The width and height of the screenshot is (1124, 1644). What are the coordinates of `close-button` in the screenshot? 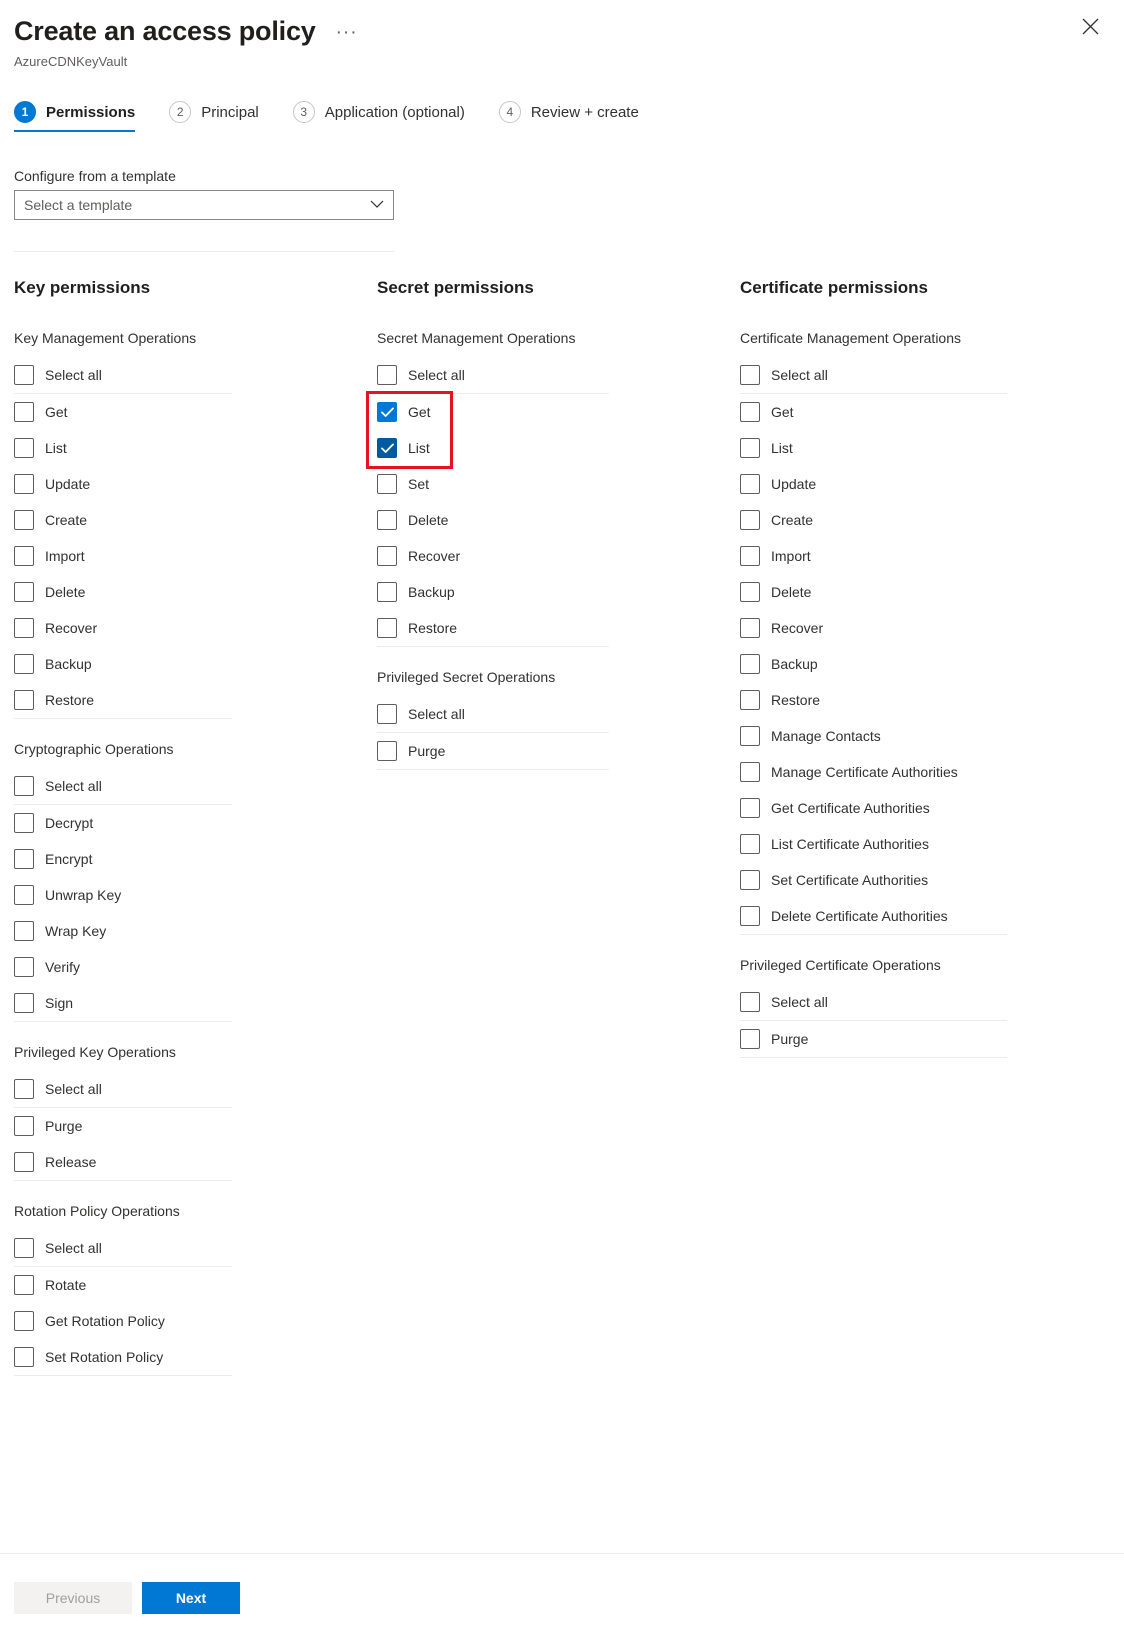 It's located at (1090, 26).